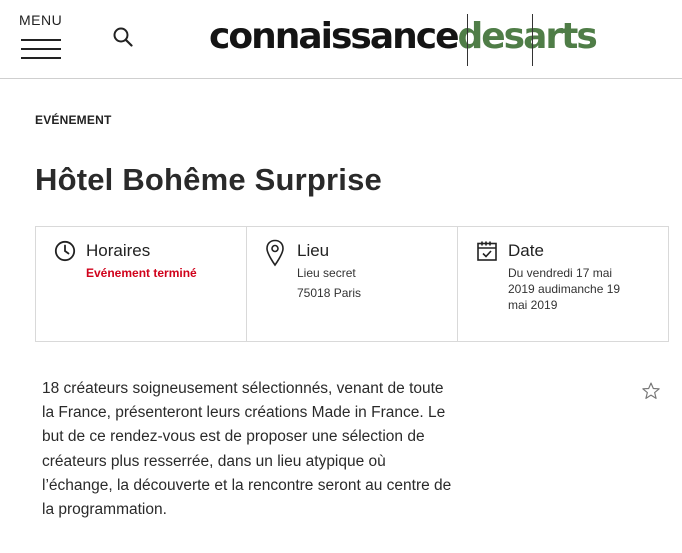 The width and height of the screenshot is (682, 553). I want to click on article-kicker: EVÉNEMENT, so click(73, 120).